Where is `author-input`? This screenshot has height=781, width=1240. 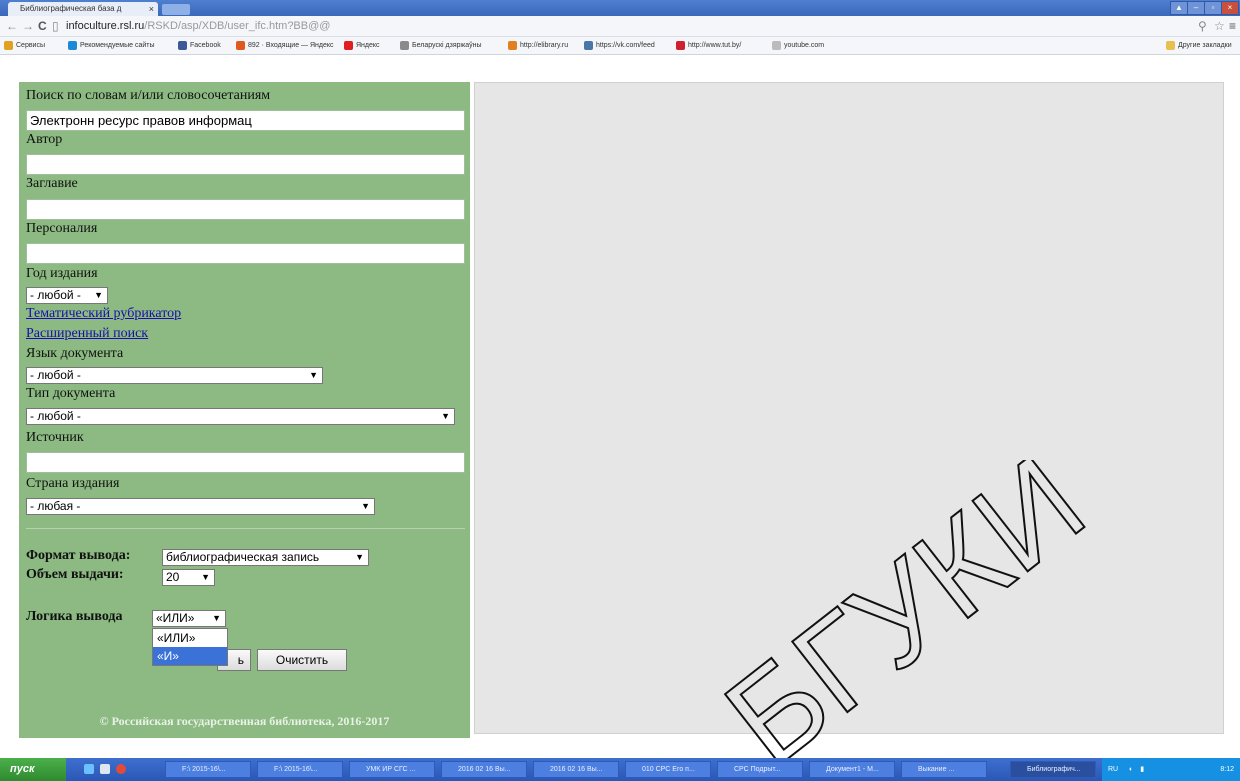
author-input is located at coordinates (245, 164).